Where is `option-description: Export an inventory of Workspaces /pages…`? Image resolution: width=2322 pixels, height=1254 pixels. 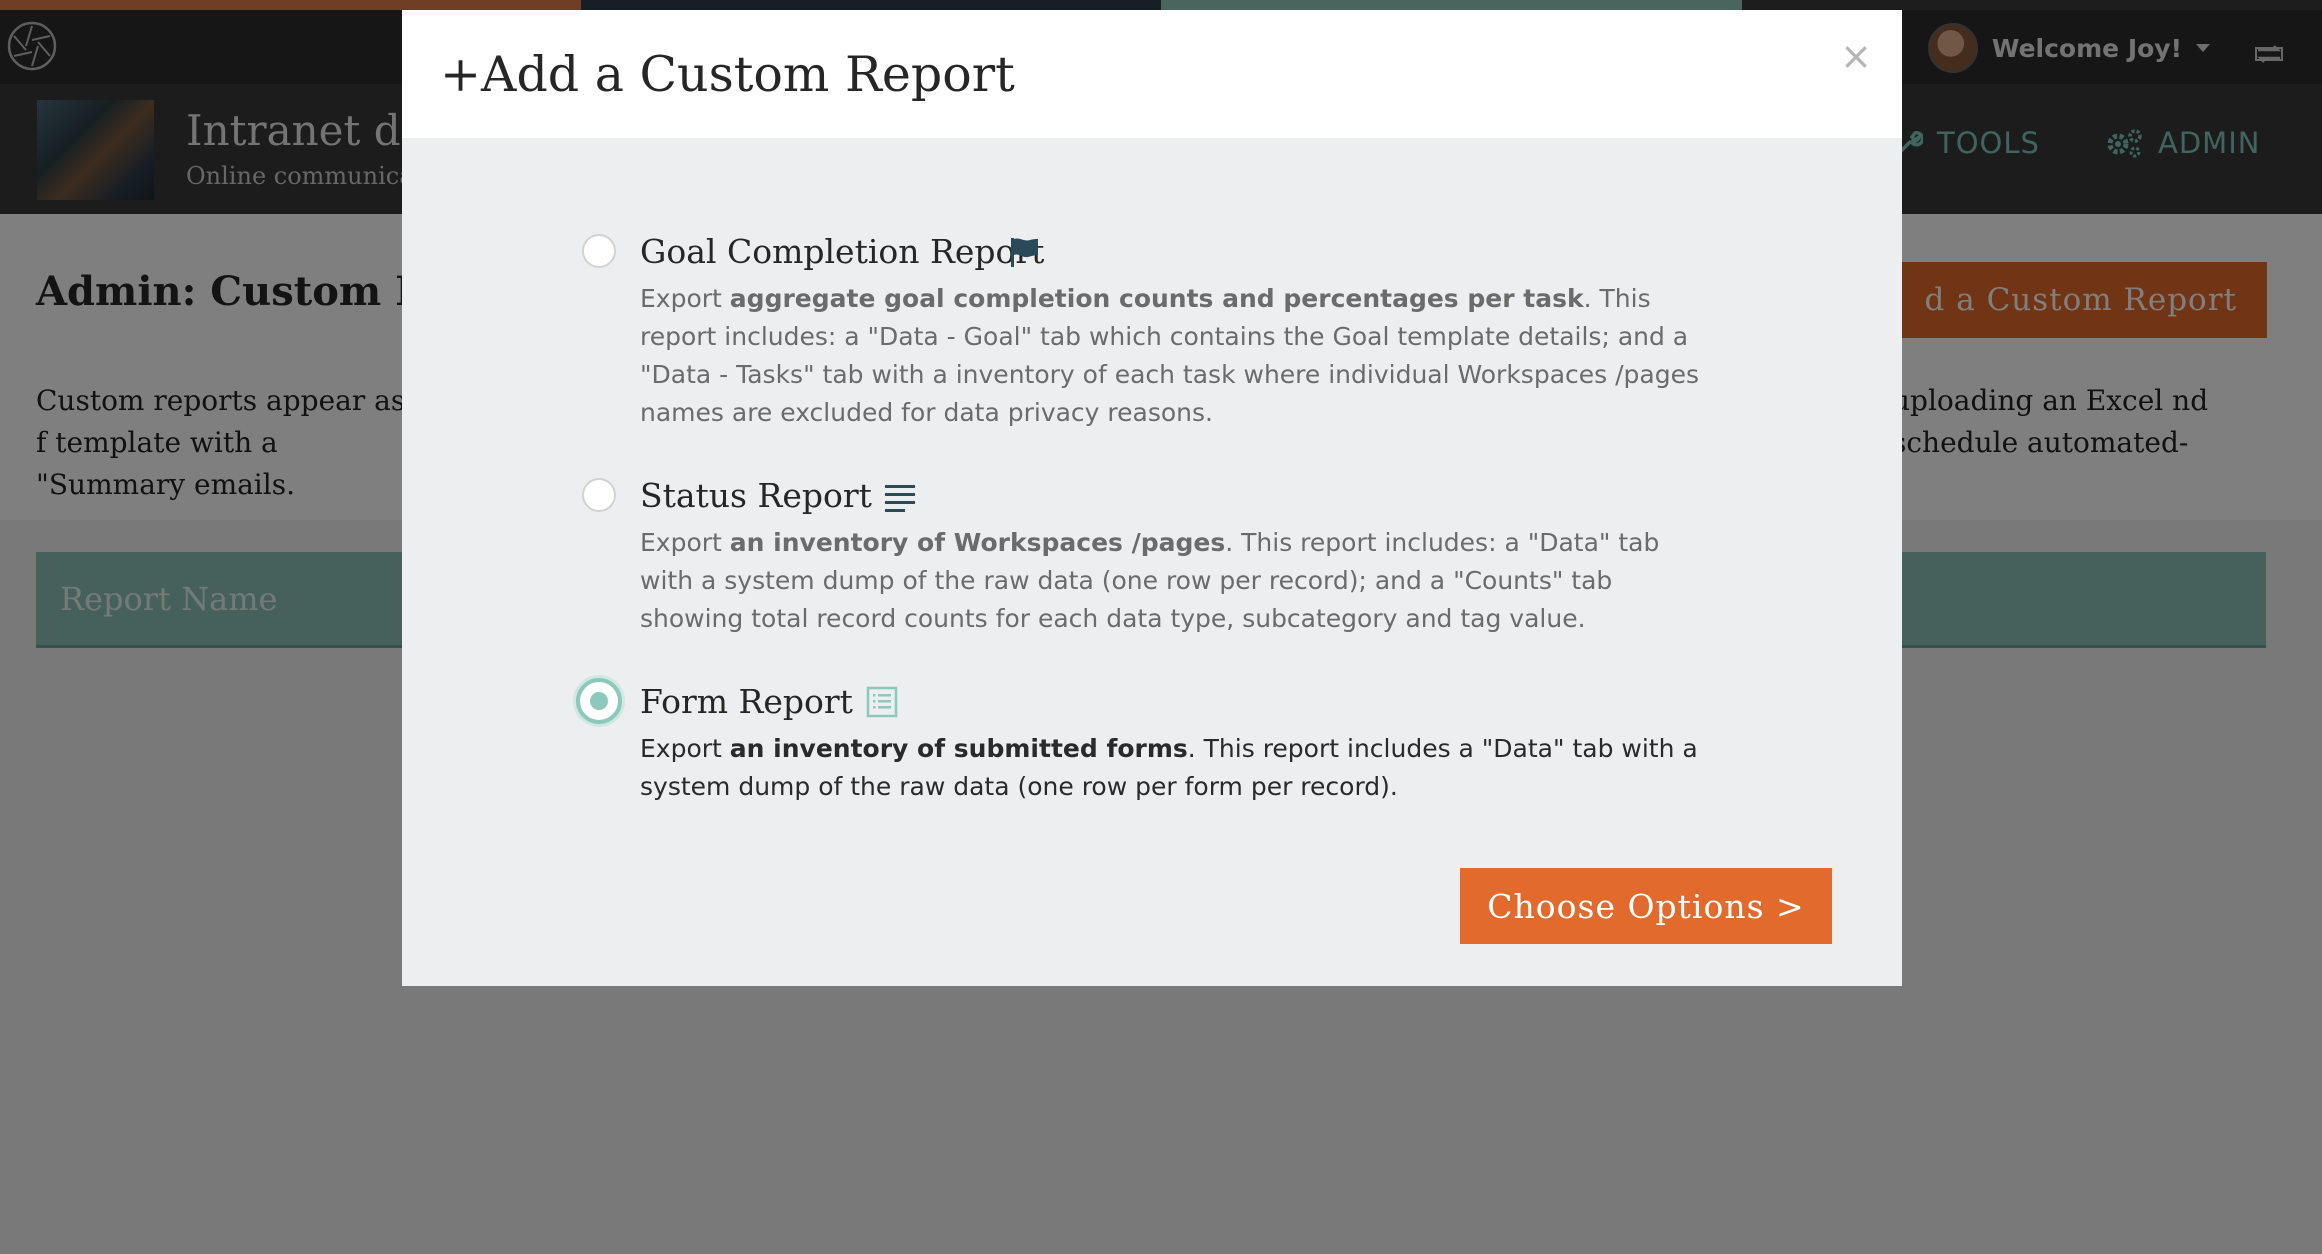
option-description: Export an inventory of Workspaces /pages… is located at coordinates (1170, 581).